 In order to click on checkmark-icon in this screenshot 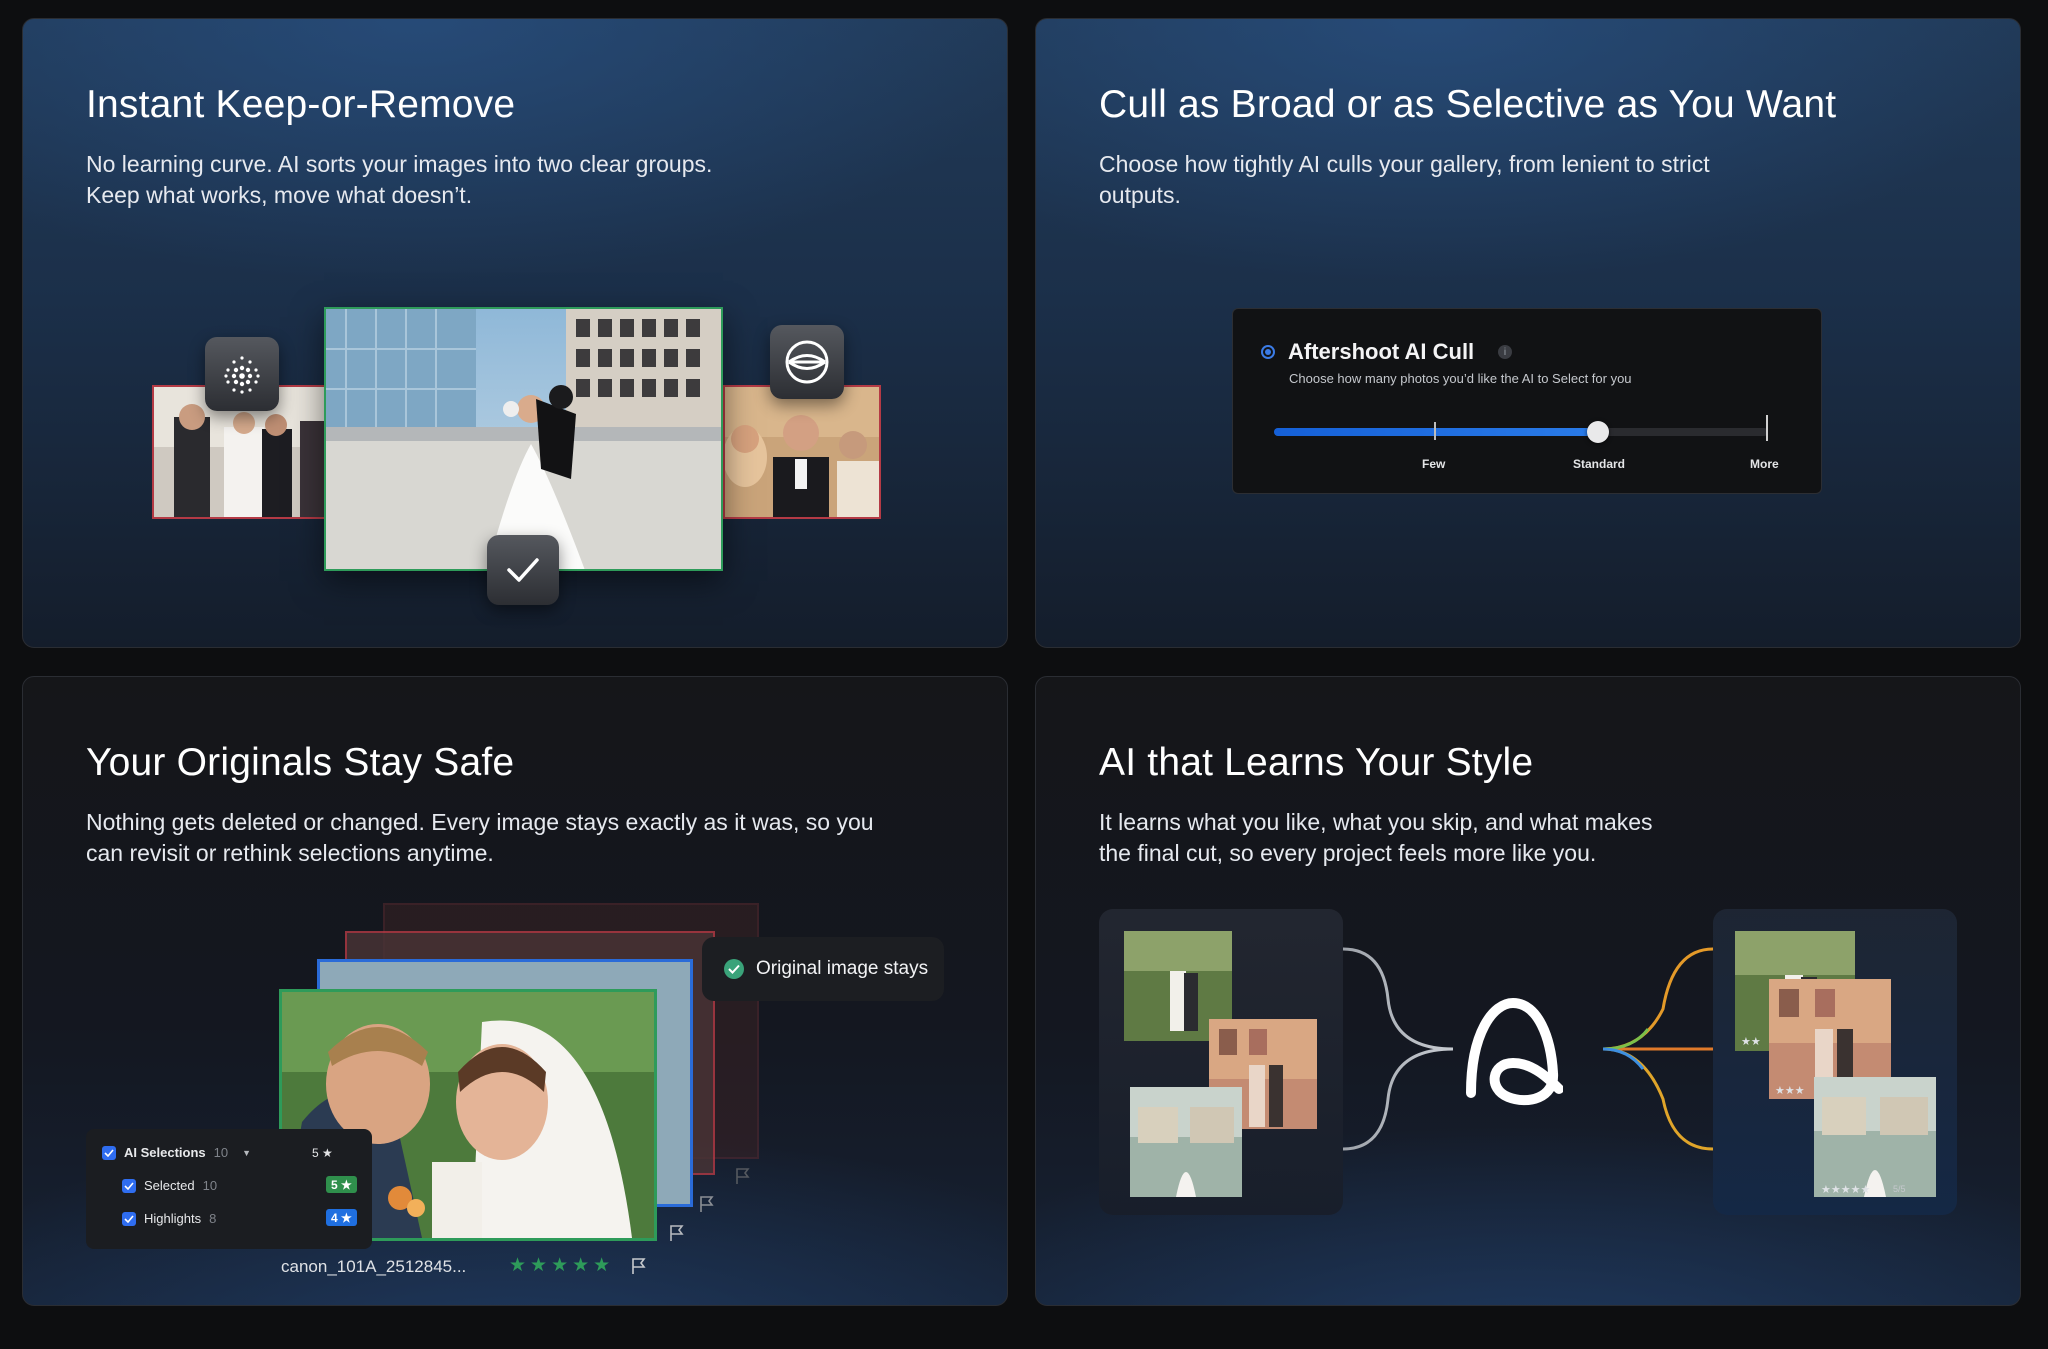, I will do `click(523, 570)`.